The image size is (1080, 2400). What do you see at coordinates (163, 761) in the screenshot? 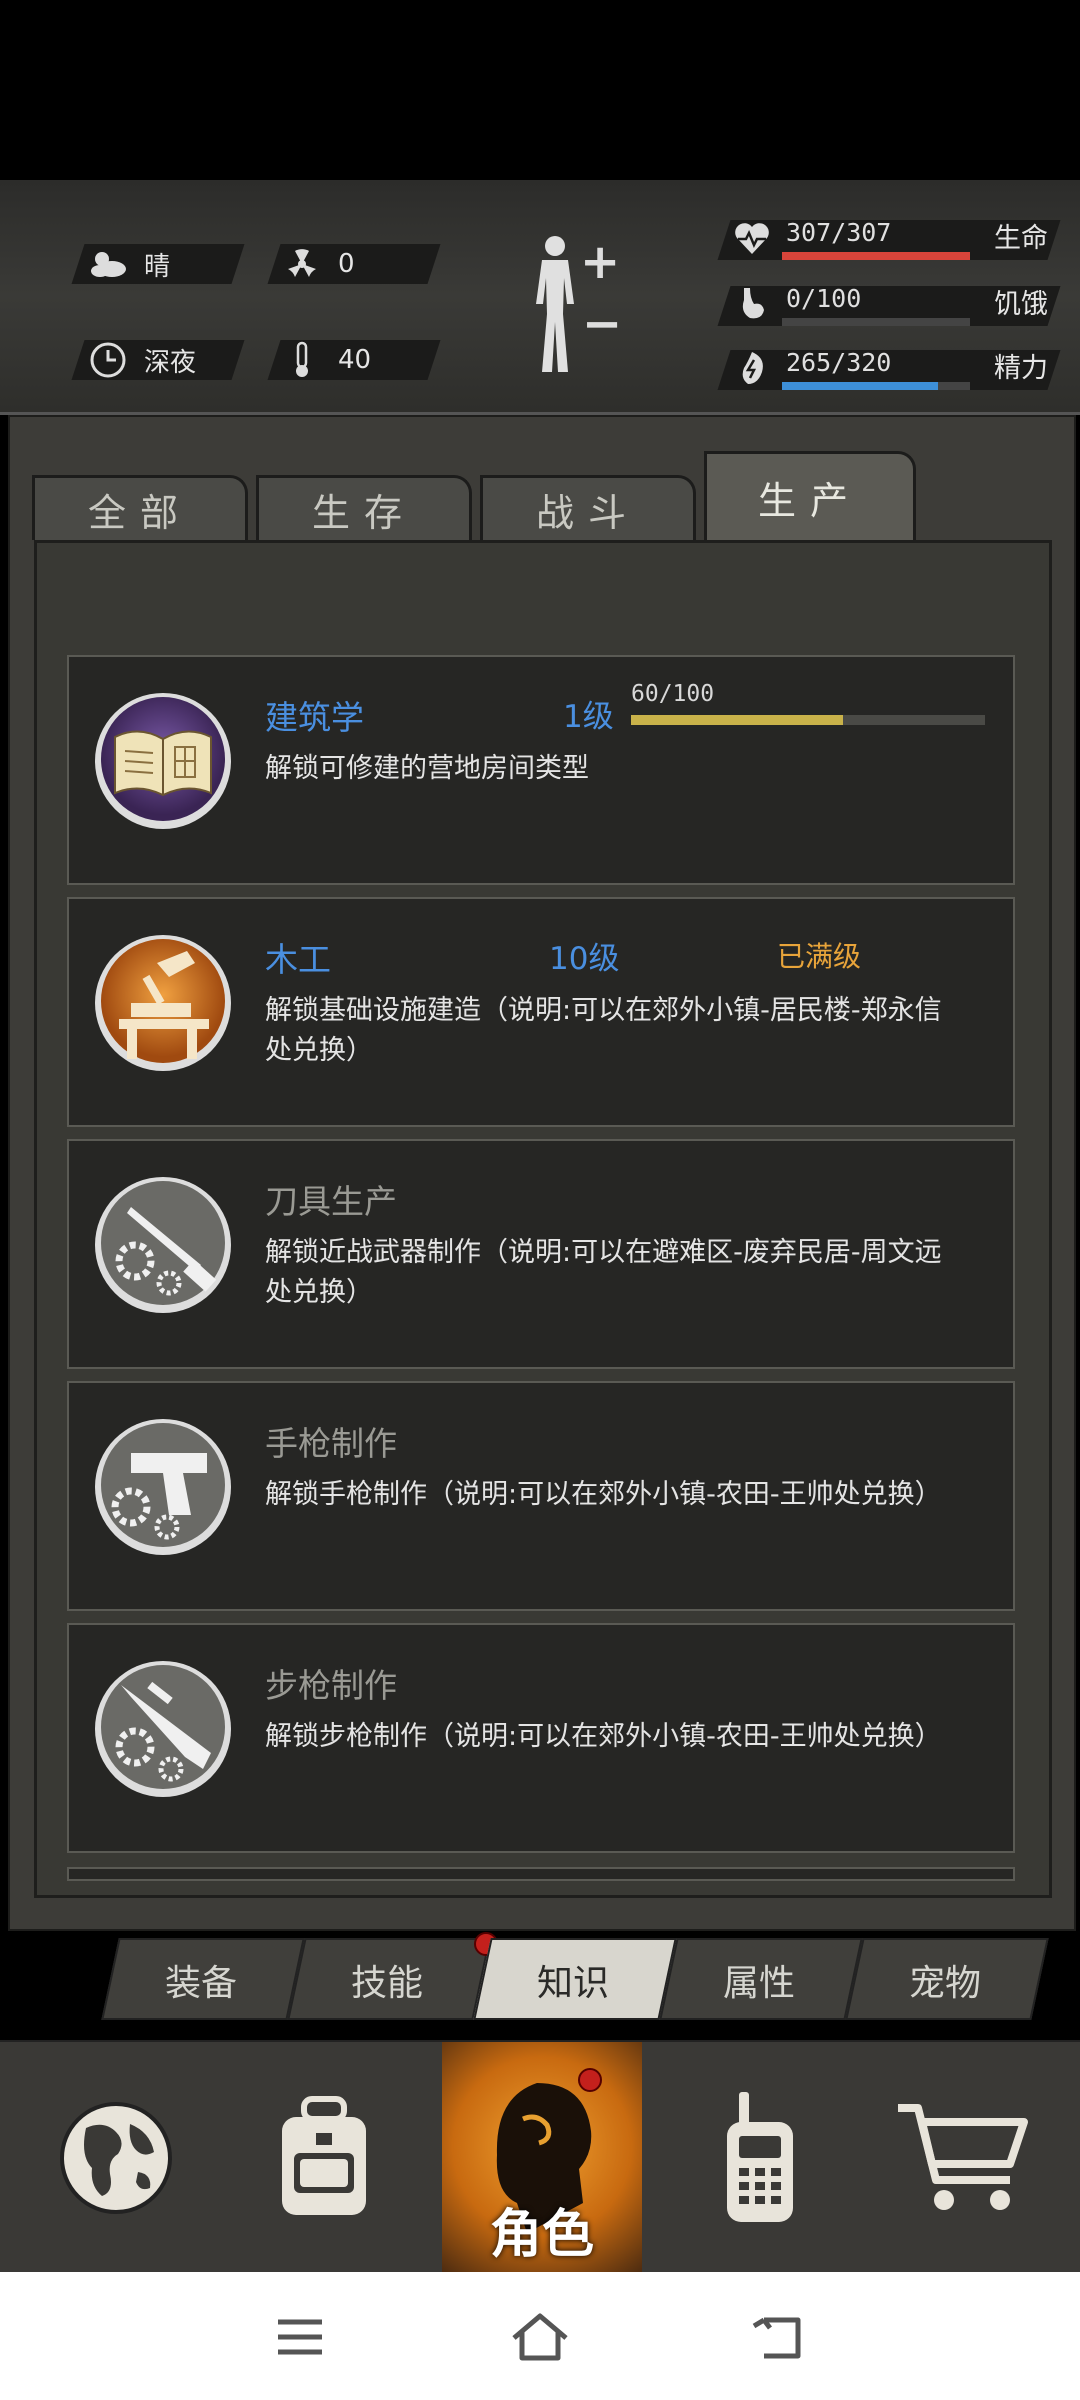
I see `book-icon` at bounding box center [163, 761].